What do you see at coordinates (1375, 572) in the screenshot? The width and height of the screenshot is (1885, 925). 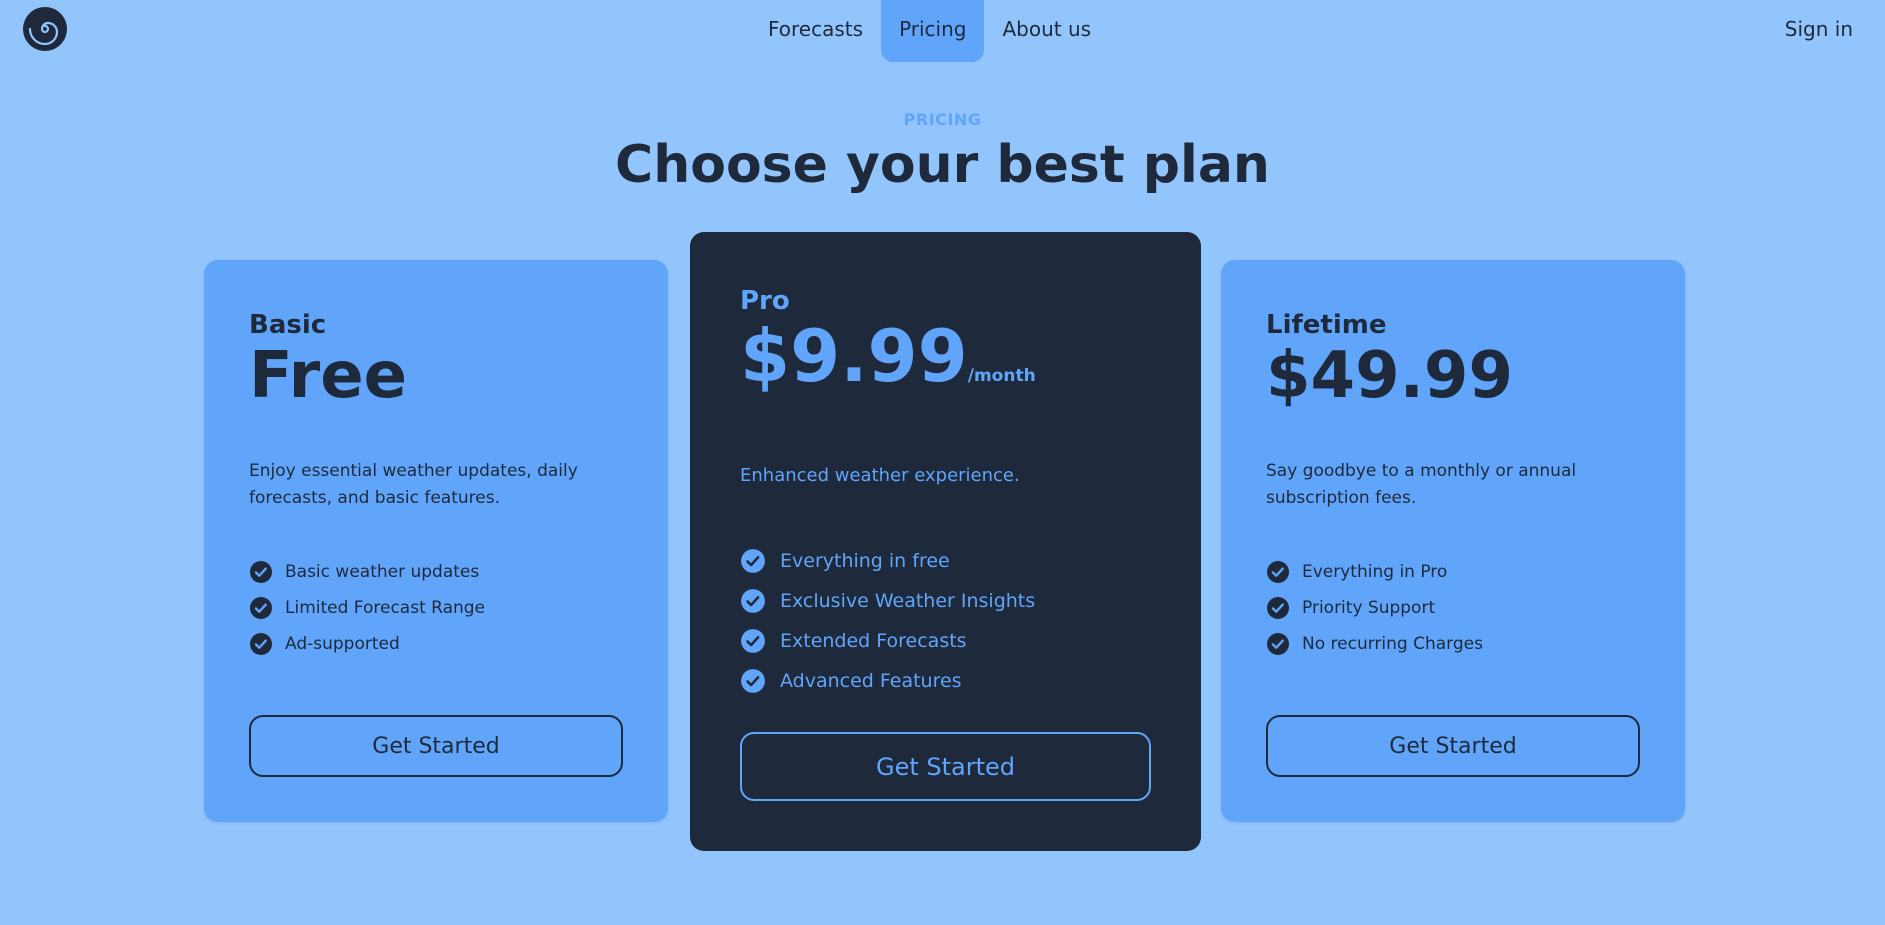 I see `feature-label: Everything in Pro` at bounding box center [1375, 572].